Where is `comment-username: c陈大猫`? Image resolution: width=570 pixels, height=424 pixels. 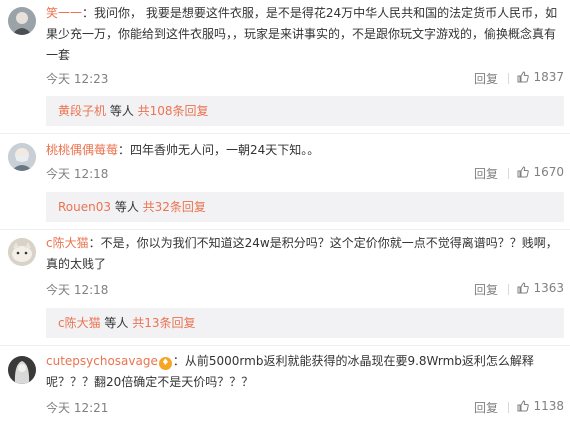 comment-username: c陈大猫 is located at coordinates (67, 243).